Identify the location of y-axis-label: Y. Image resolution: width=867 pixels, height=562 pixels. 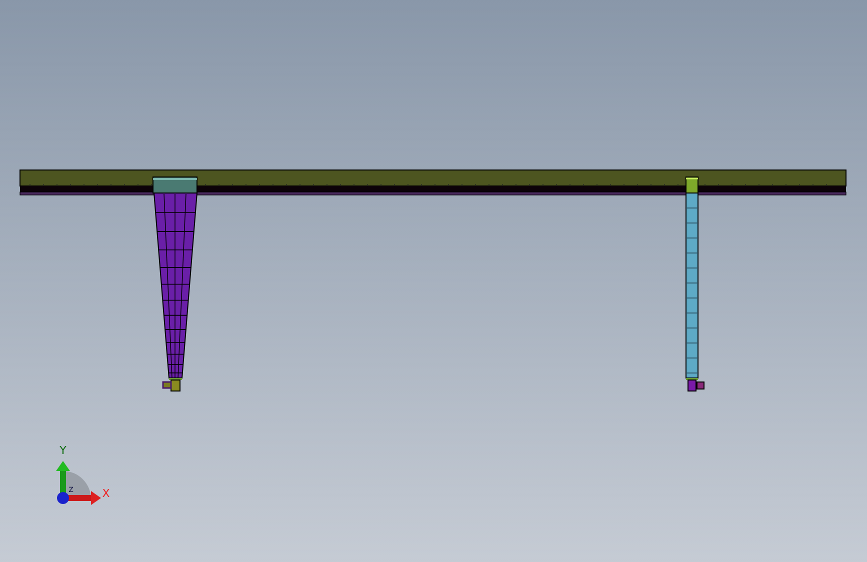
(63, 450).